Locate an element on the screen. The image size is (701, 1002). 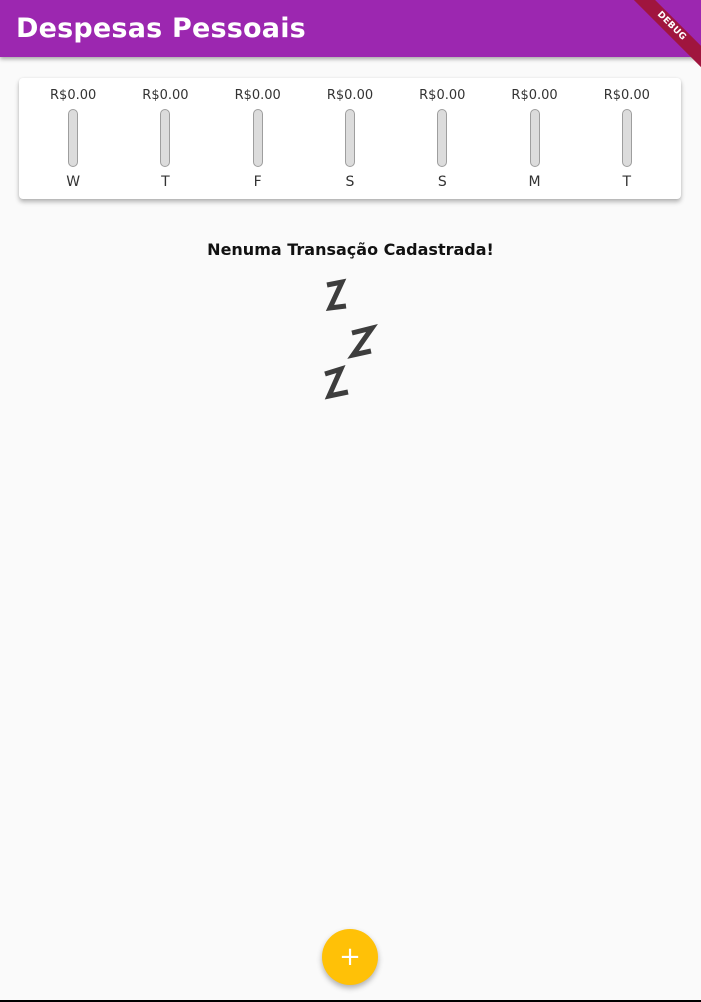
chart-bar-day: W is located at coordinates (73, 182).